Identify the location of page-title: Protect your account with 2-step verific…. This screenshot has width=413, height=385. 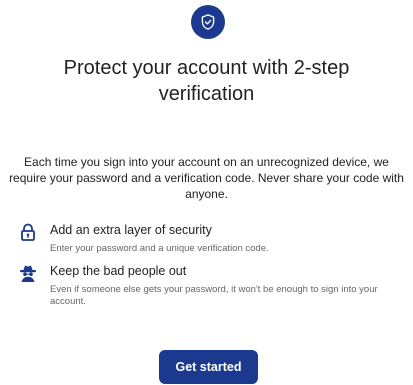
(206, 81).